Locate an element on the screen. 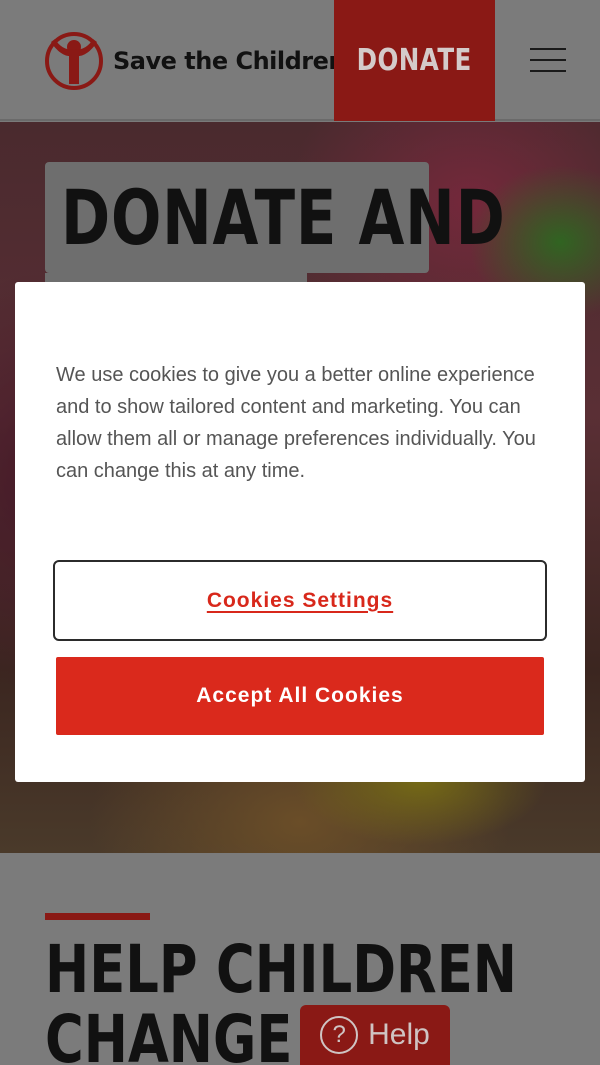  save-the-children-logo-icon is located at coordinates (74, 61).